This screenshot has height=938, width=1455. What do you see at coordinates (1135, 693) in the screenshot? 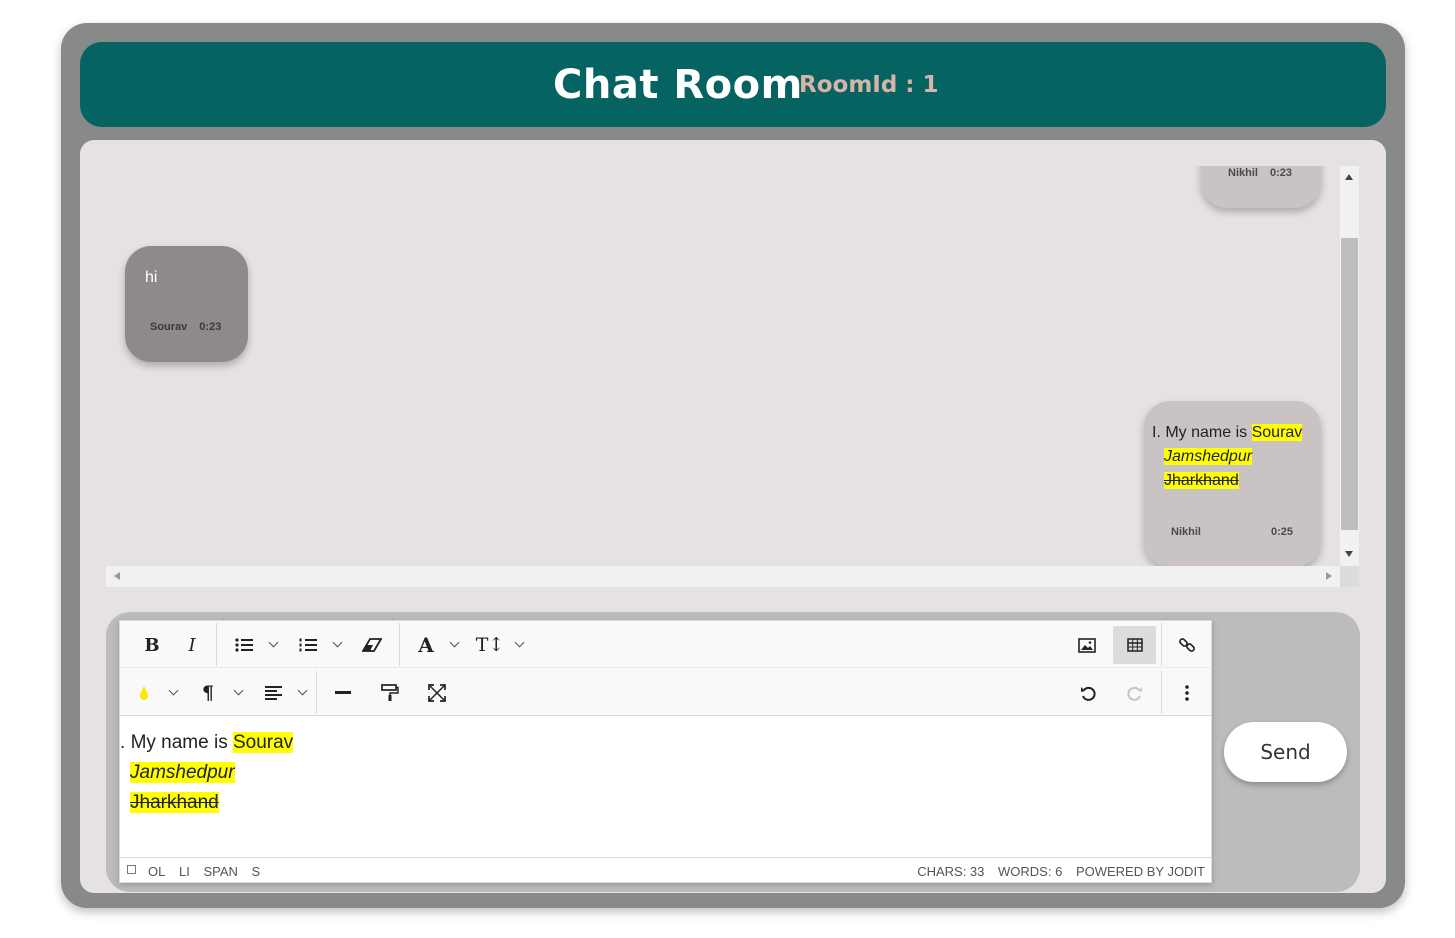
I see `redo-icon` at bounding box center [1135, 693].